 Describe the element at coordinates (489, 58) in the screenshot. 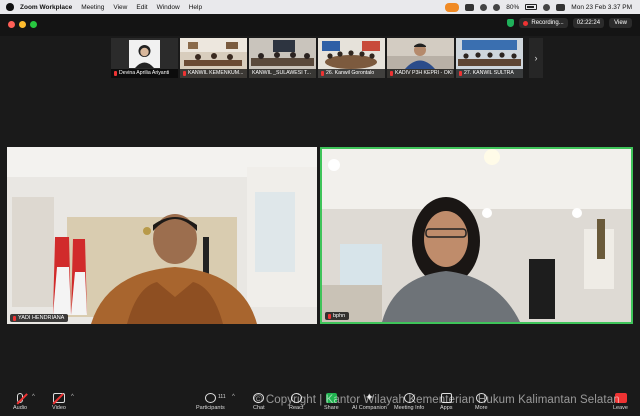

I see `thumbnail-kanwil-sultra: 27. KANWIL SULTRA` at that location.